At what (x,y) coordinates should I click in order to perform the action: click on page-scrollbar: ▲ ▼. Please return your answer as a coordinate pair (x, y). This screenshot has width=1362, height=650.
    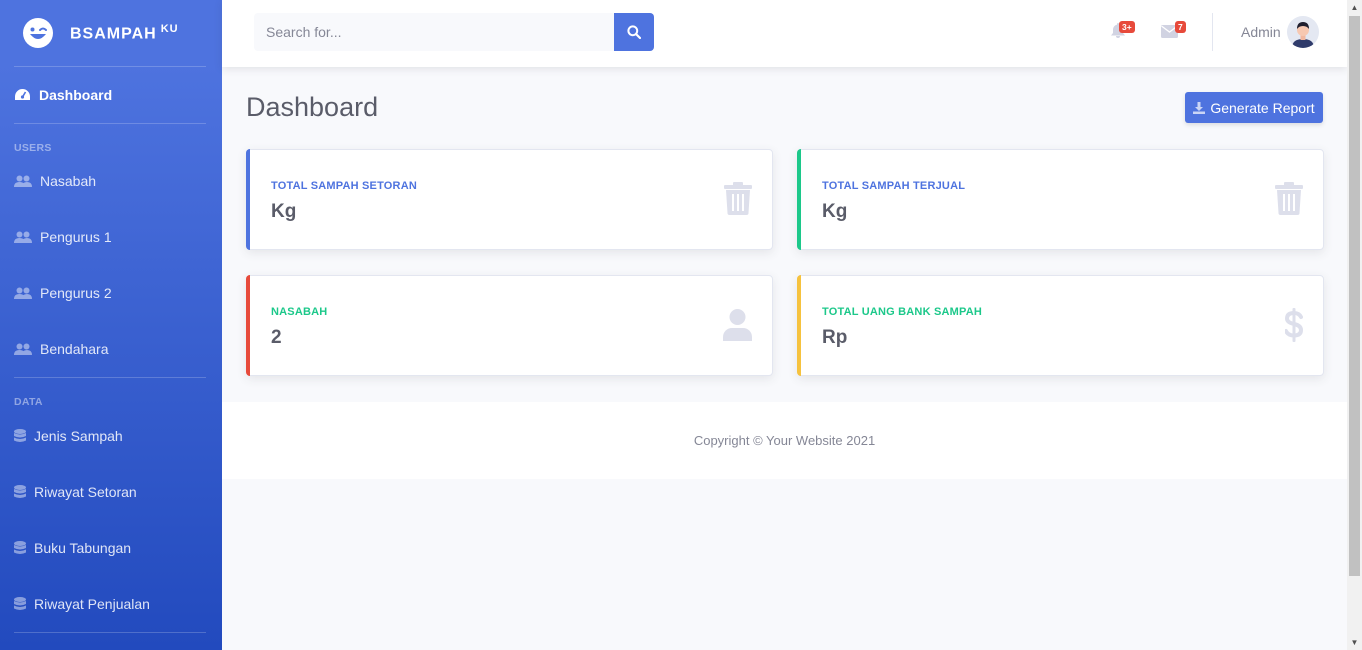
    Looking at the image, I should click on (1354, 325).